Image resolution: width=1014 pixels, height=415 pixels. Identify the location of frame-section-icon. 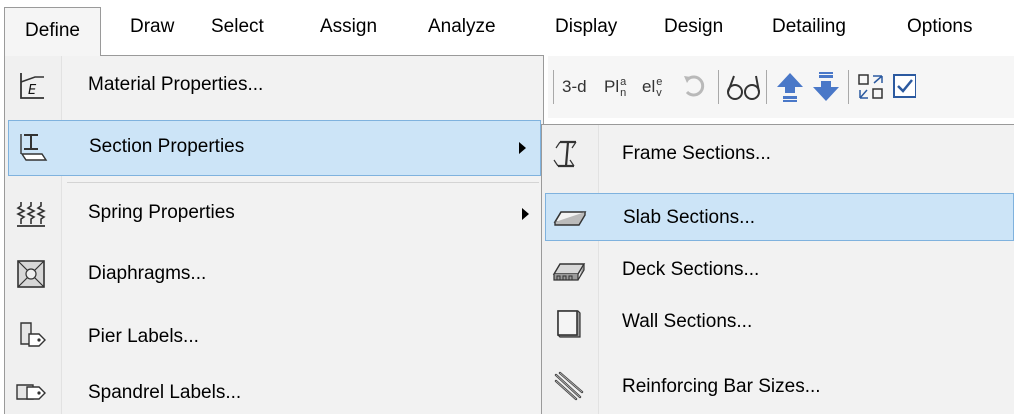
(568, 154).